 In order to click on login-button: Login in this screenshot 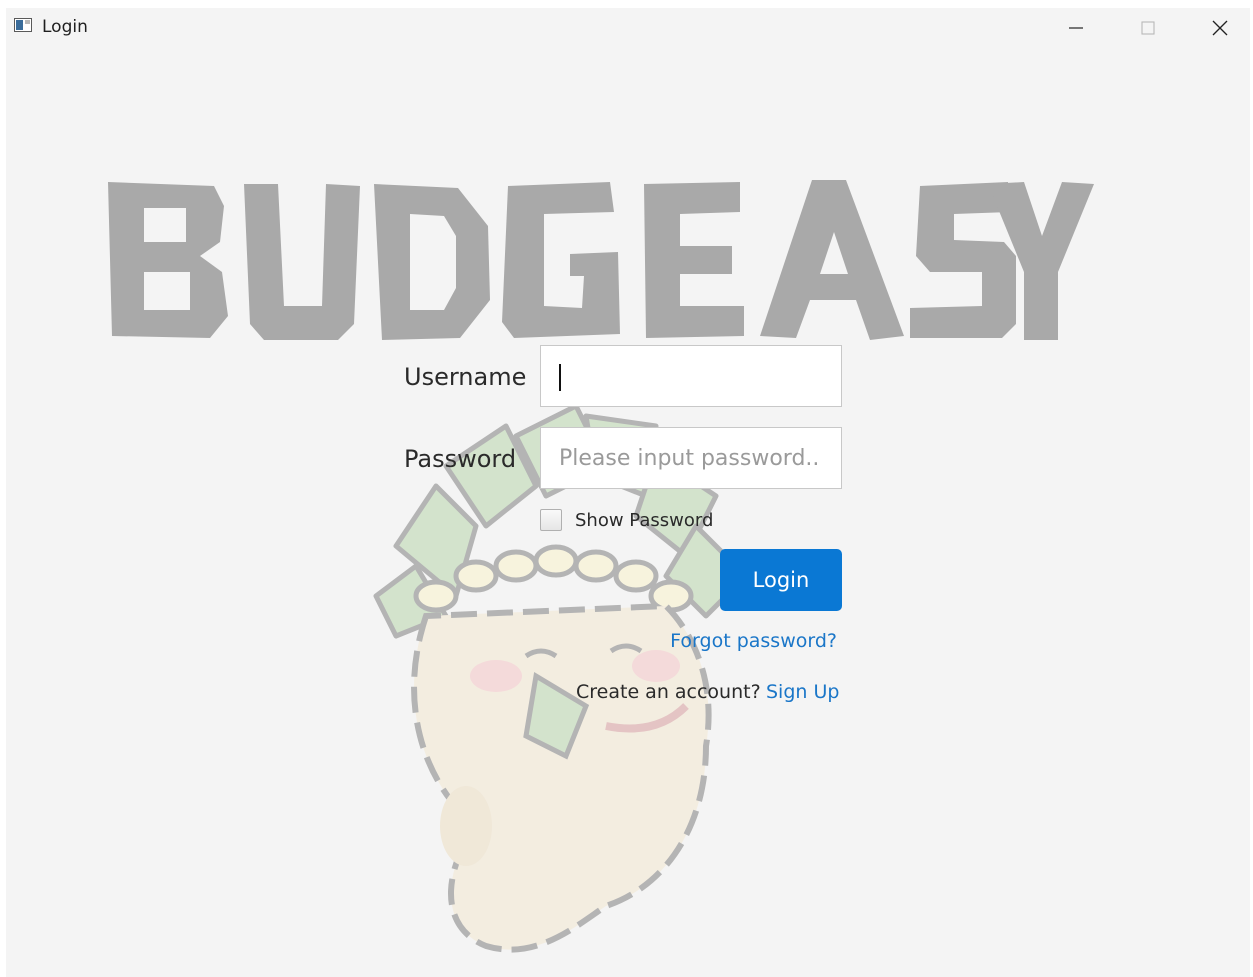, I will do `click(781, 580)`.